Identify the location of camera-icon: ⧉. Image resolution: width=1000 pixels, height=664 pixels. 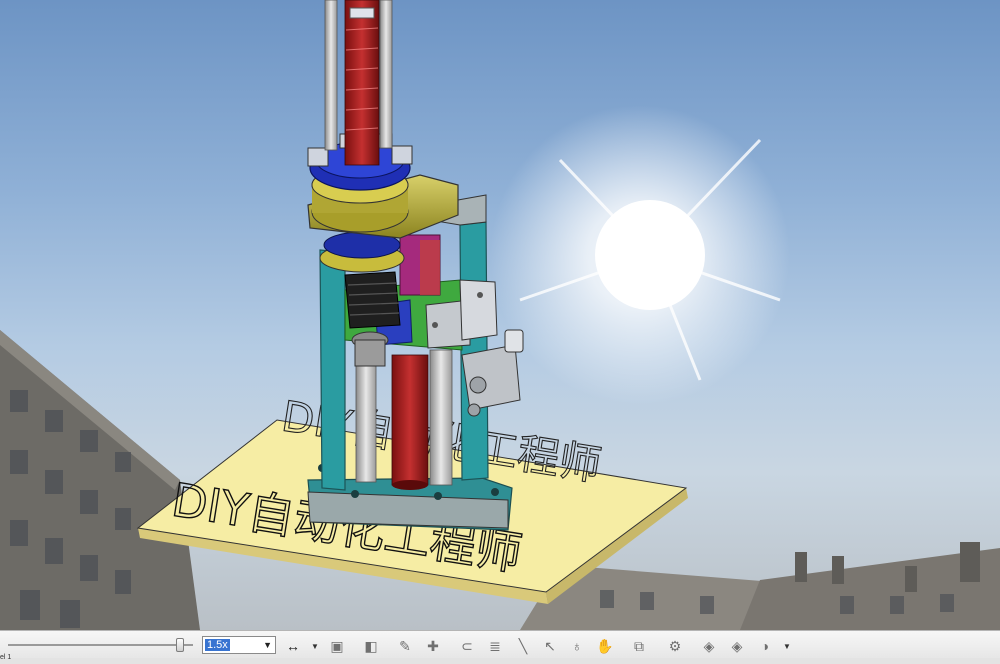
(639, 646).